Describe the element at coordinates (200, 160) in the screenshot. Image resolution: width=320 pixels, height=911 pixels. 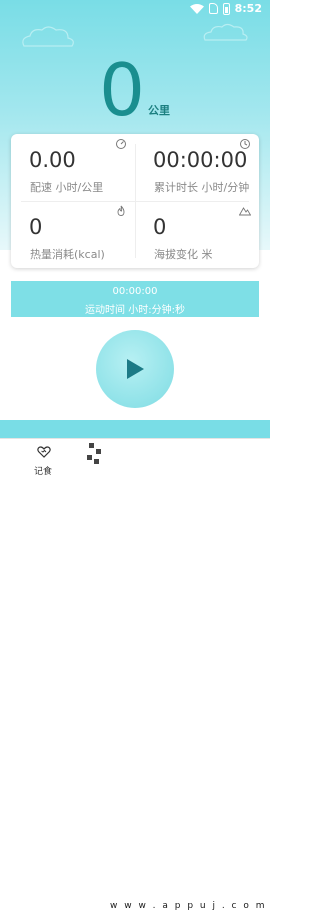
I see `duration-value: 00:00:00` at that location.